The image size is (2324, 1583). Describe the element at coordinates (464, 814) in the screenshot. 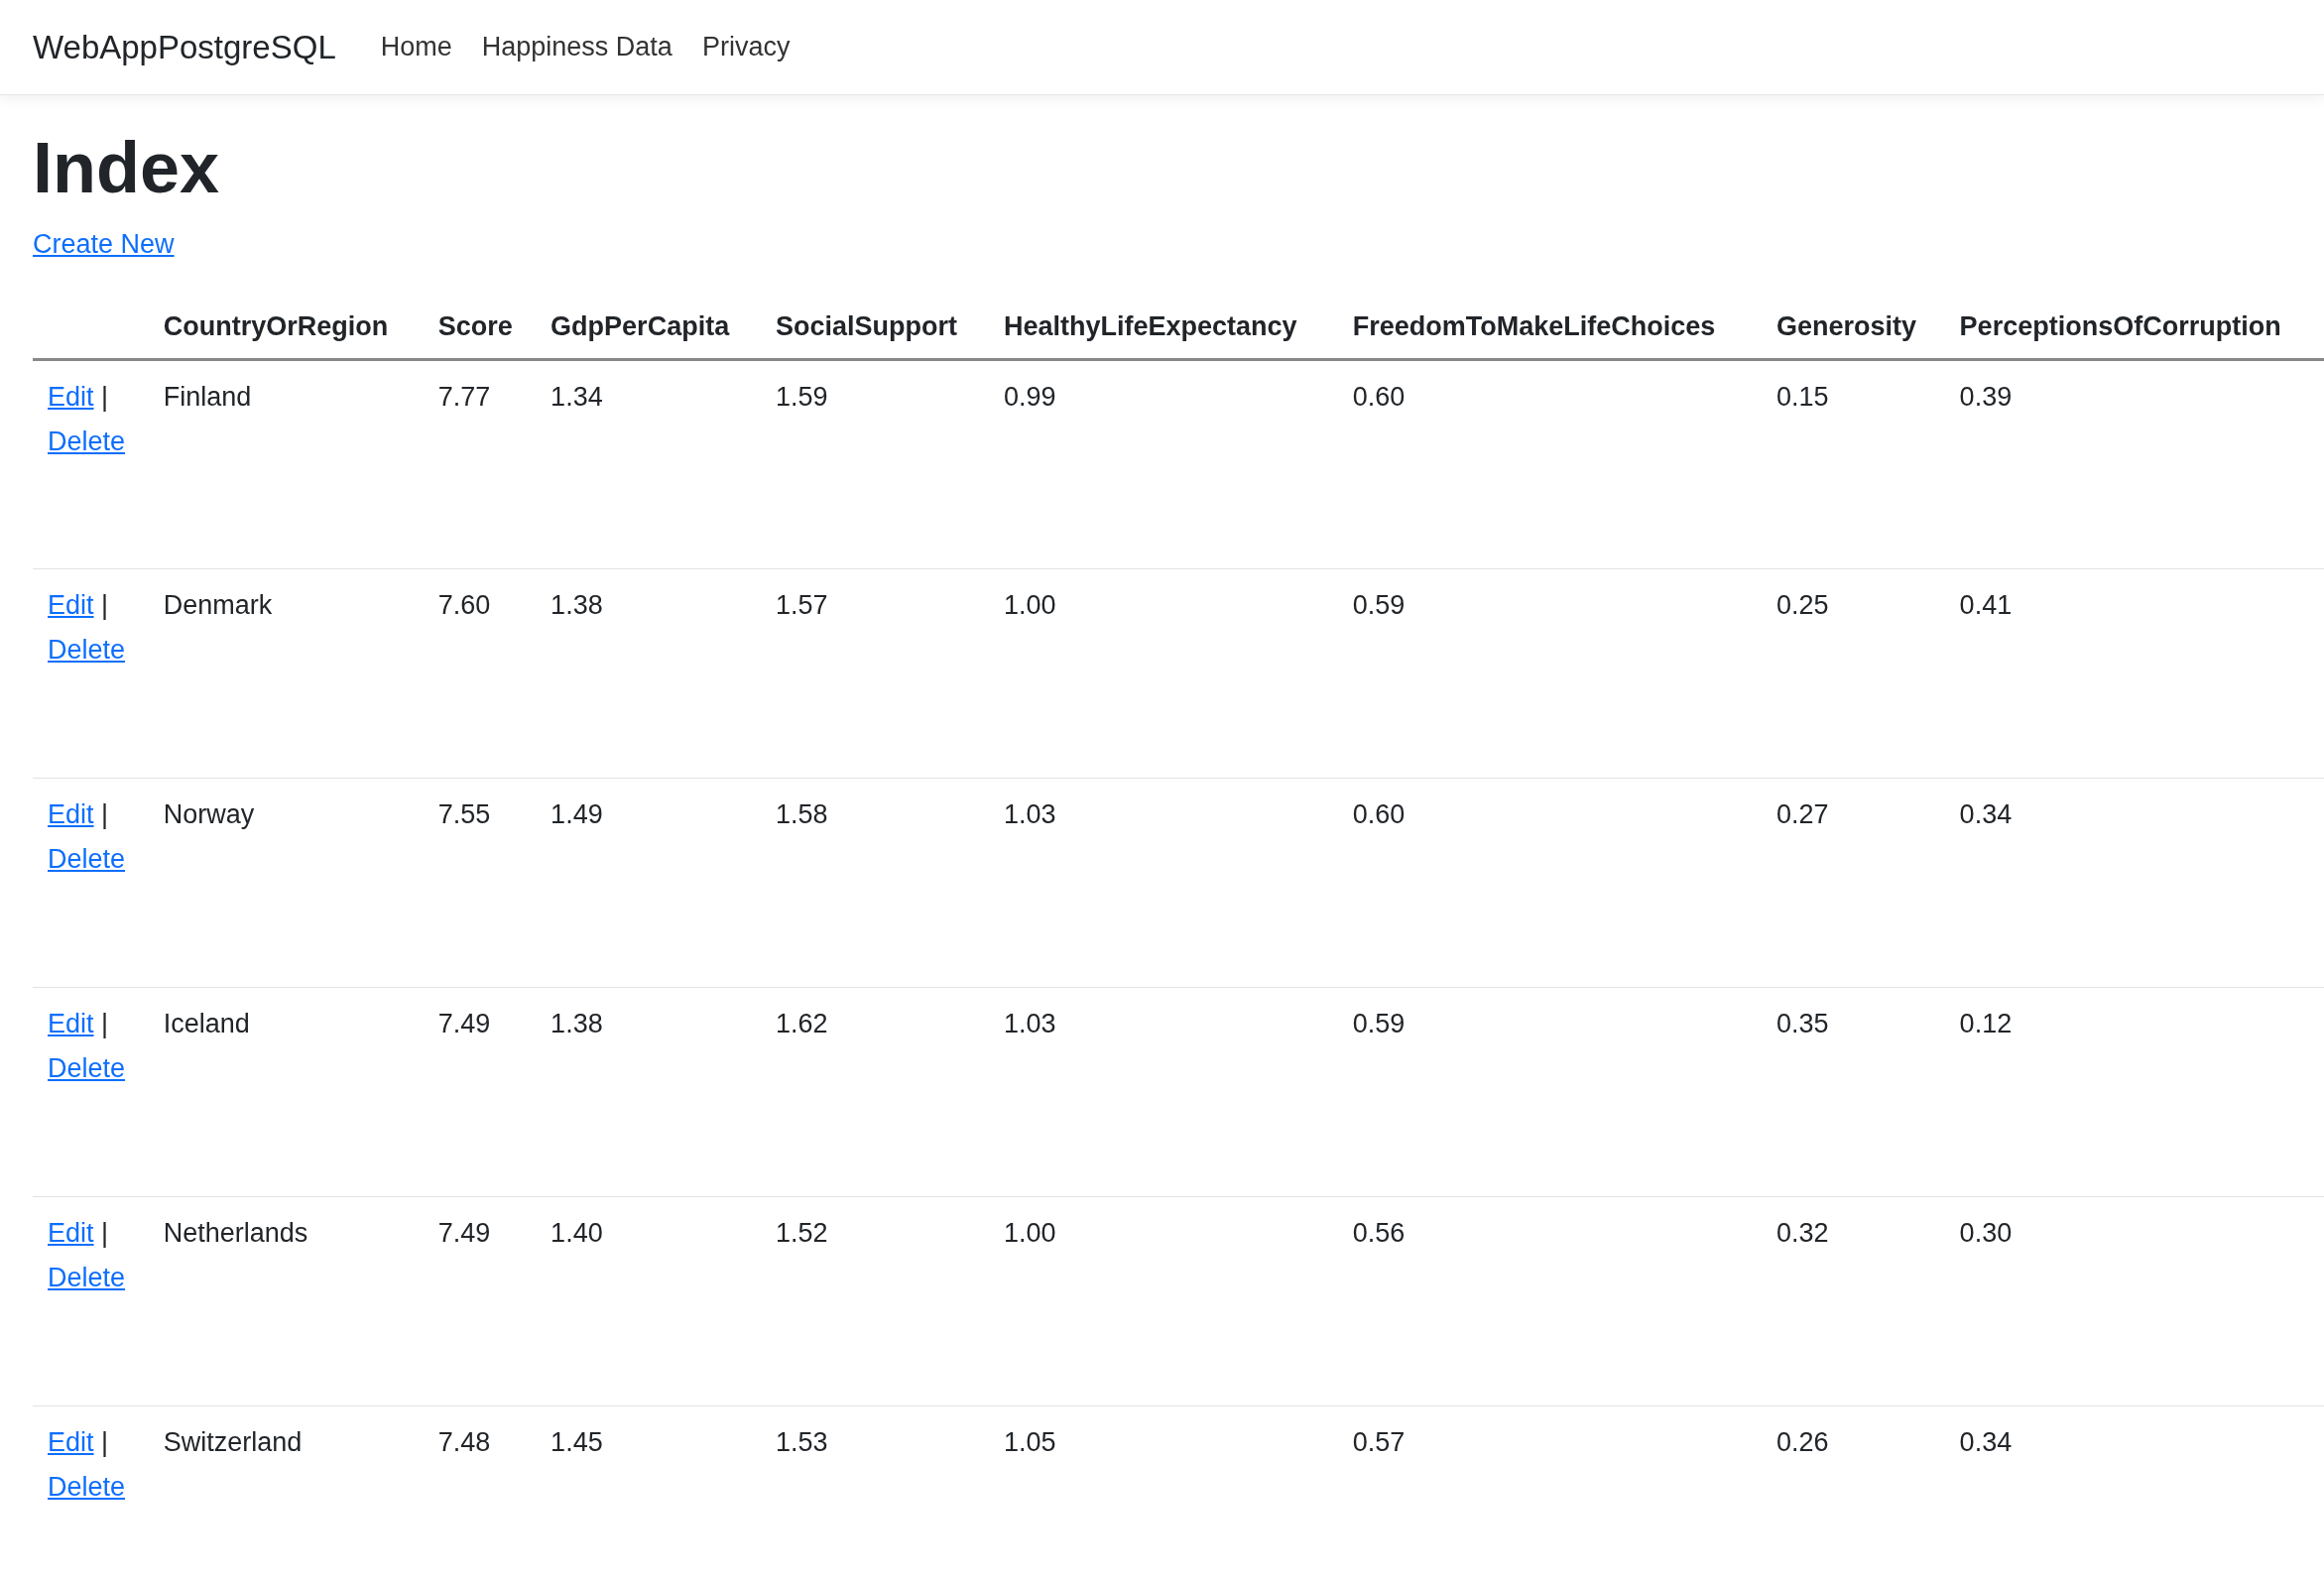

I see `table-cell: 7.55` at that location.